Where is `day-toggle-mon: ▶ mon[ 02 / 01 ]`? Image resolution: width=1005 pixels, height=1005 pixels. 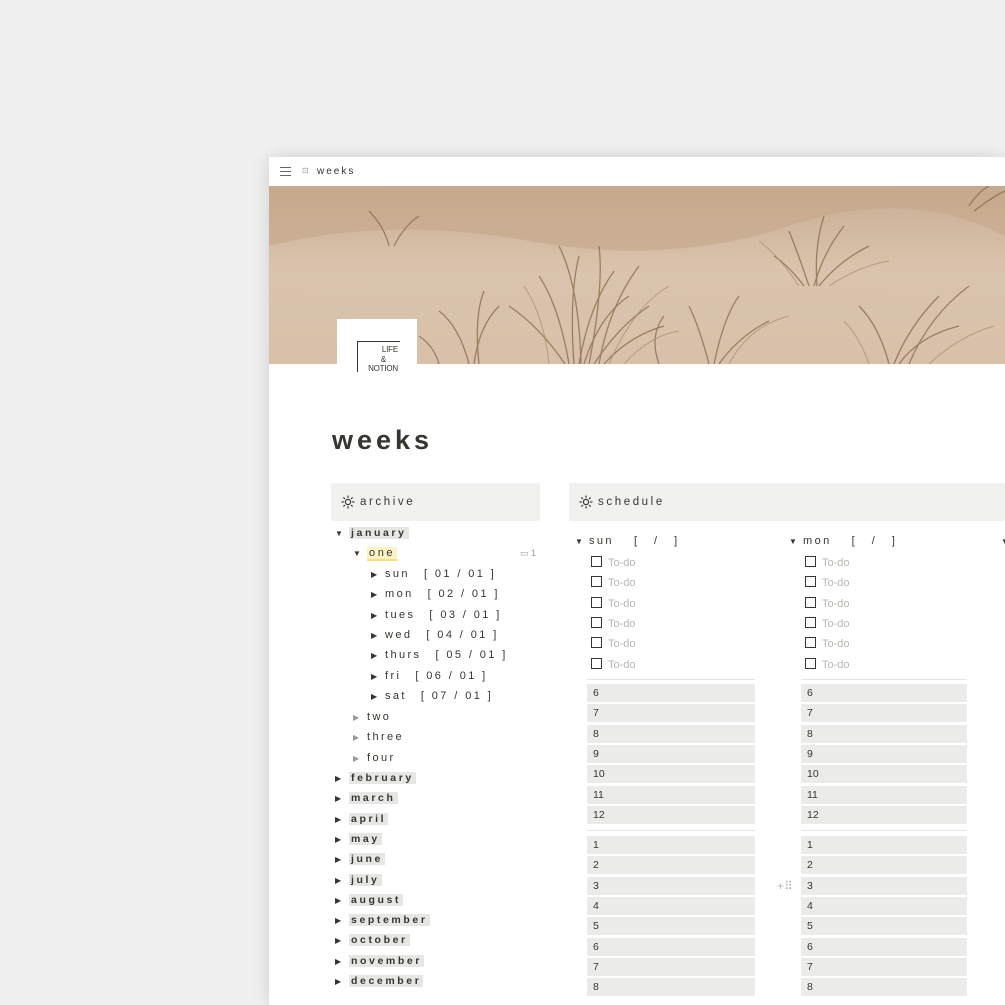 day-toggle-mon: ▶ mon[ 02 / 01 ] is located at coordinates (435, 594).